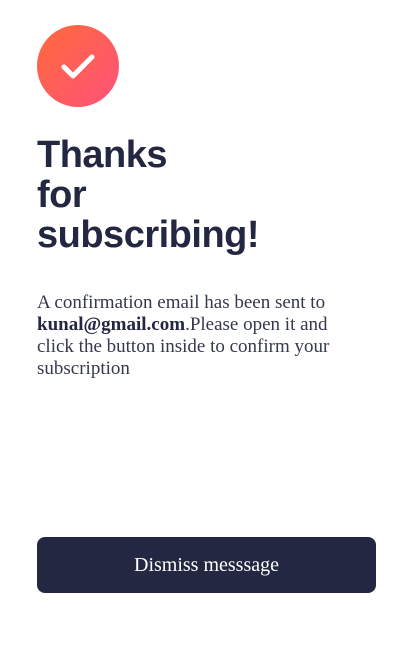 Image resolution: width=411 pixels, height=654 pixels. What do you see at coordinates (102, 155) in the screenshot?
I see `title-line-1: Thanks` at bounding box center [102, 155].